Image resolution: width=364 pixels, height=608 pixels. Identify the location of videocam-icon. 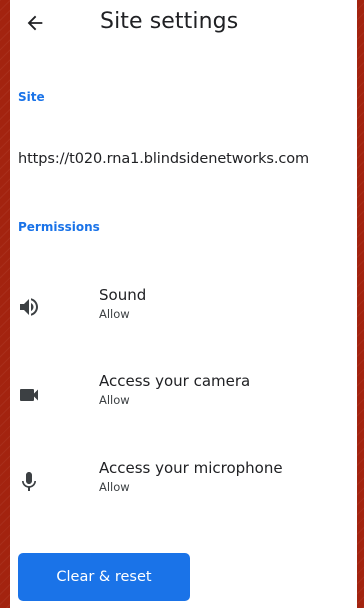
(29, 395).